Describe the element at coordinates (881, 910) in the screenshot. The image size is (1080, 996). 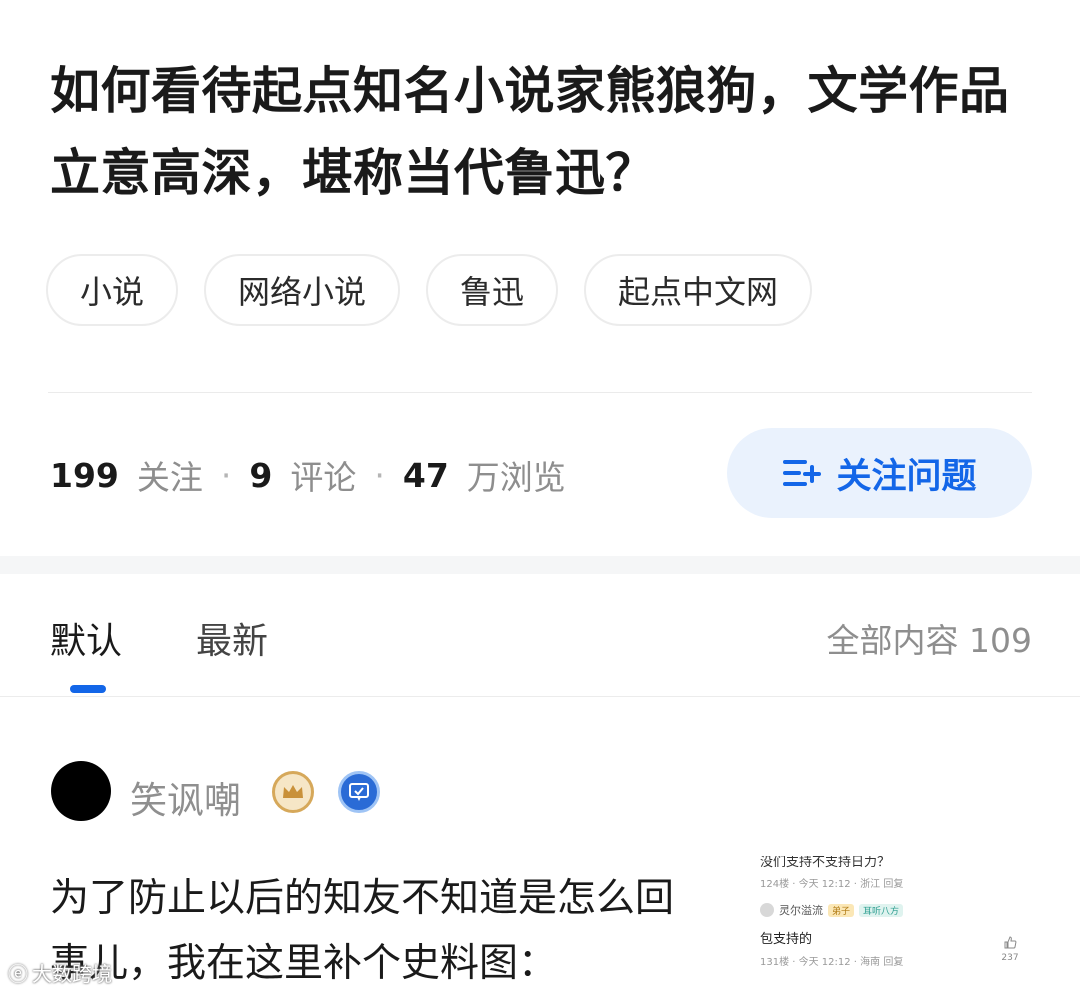
I see `comment-badge: 耳听八方` at that location.